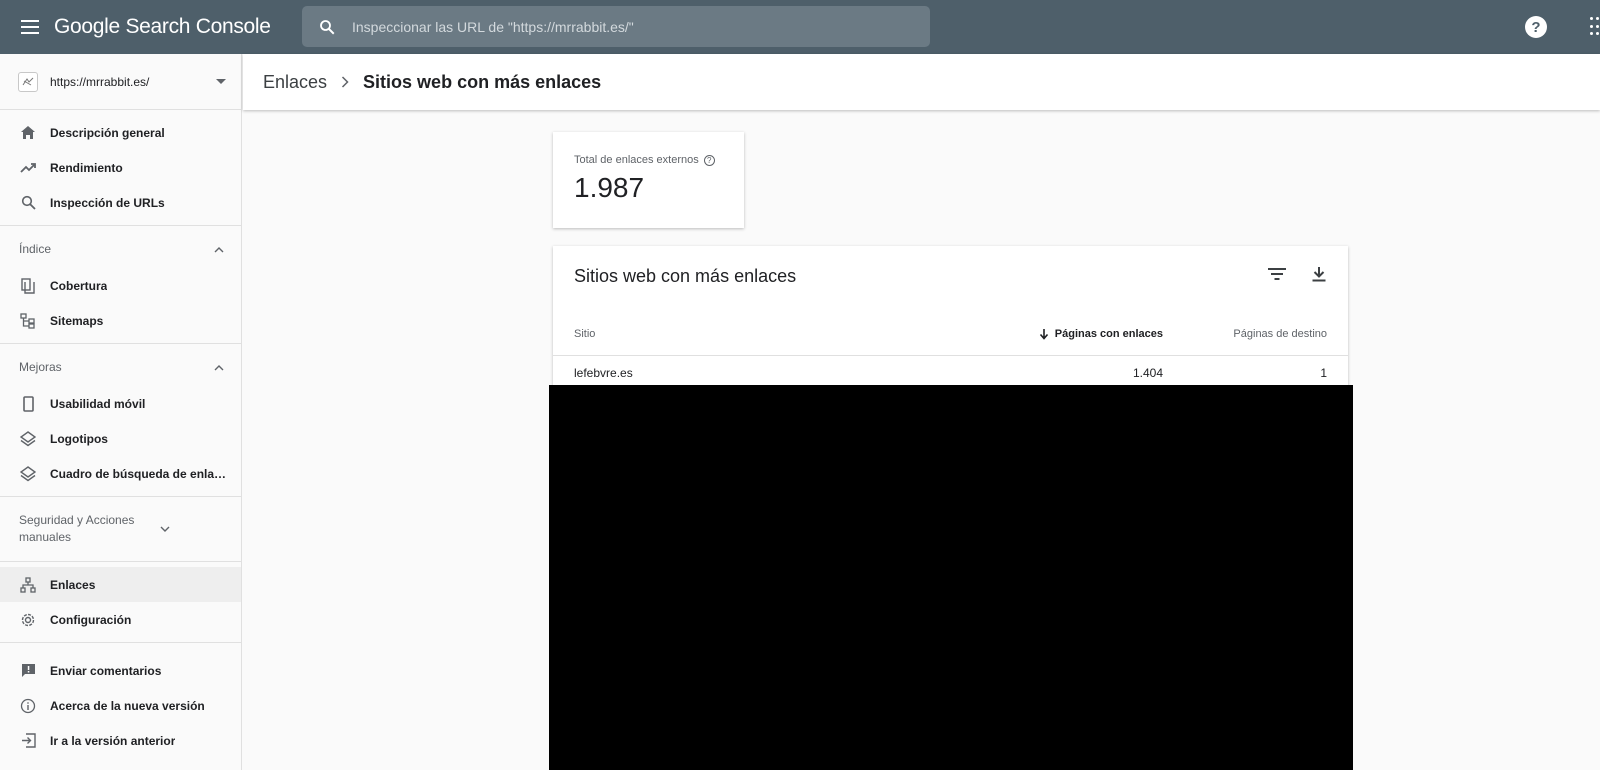 This screenshot has width=1600, height=770. Describe the element at coordinates (659, 160) in the screenshot. I see `total-label: Total de enlaces externos ?` at that location.